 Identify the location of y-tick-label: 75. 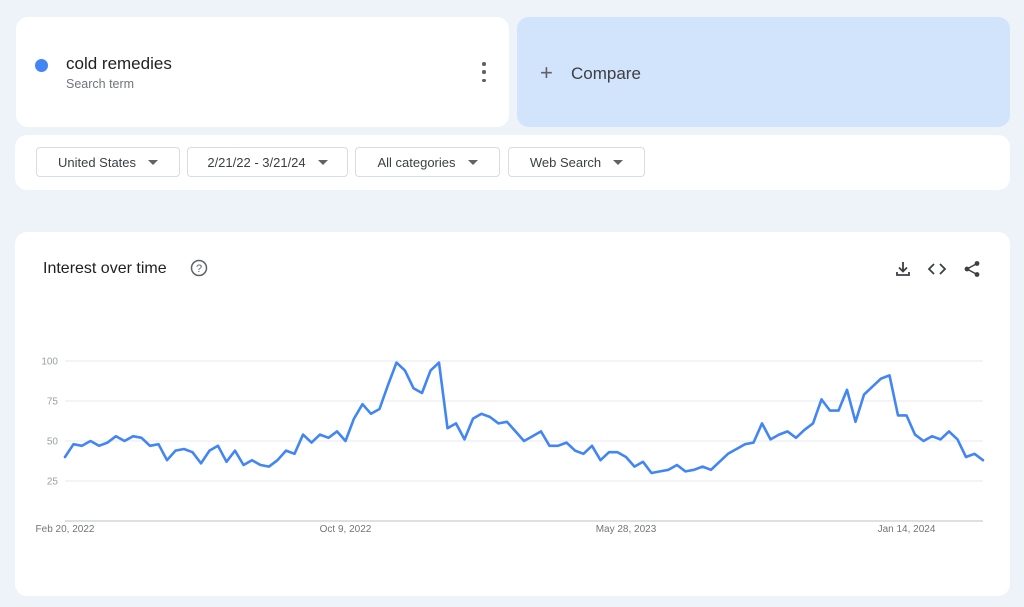
(53, 402).